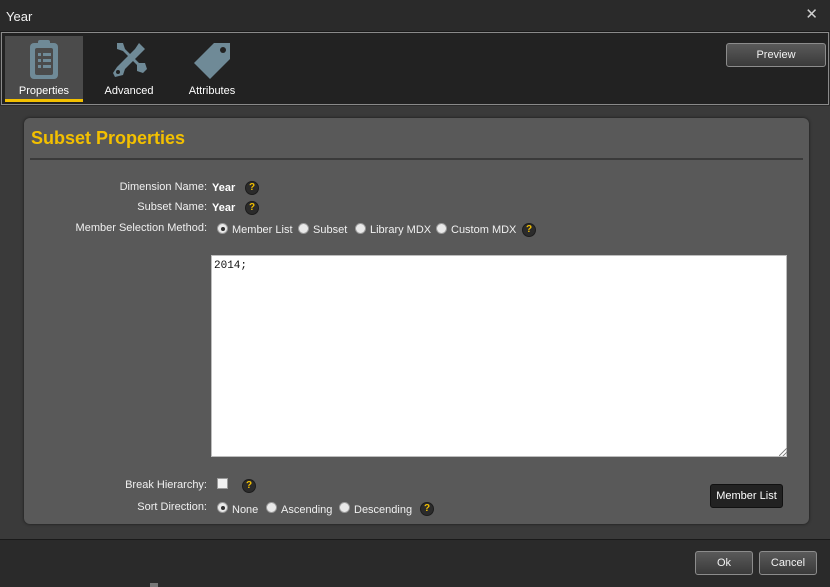 Image resolution: width=830 pixels, height=587 pixels. I want to click on title-bar: Year ✕, so click(415, 16).